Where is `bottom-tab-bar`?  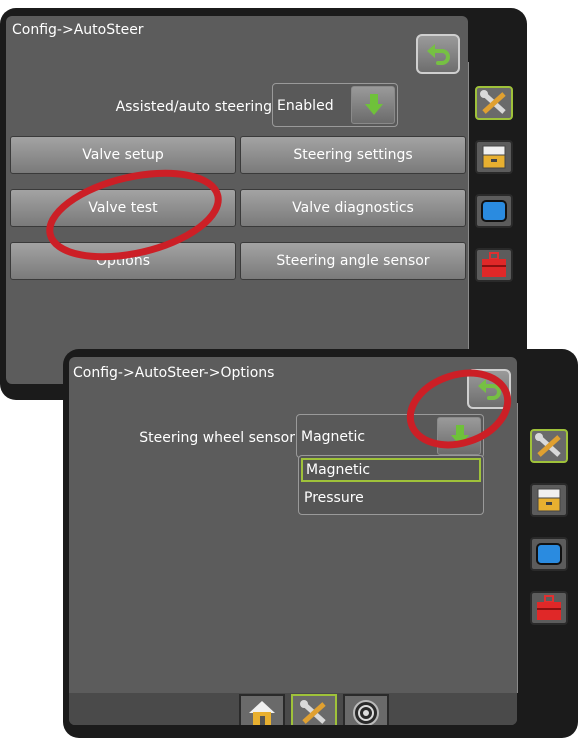 bottom-tab-bar is located at coordinates (293, 709).